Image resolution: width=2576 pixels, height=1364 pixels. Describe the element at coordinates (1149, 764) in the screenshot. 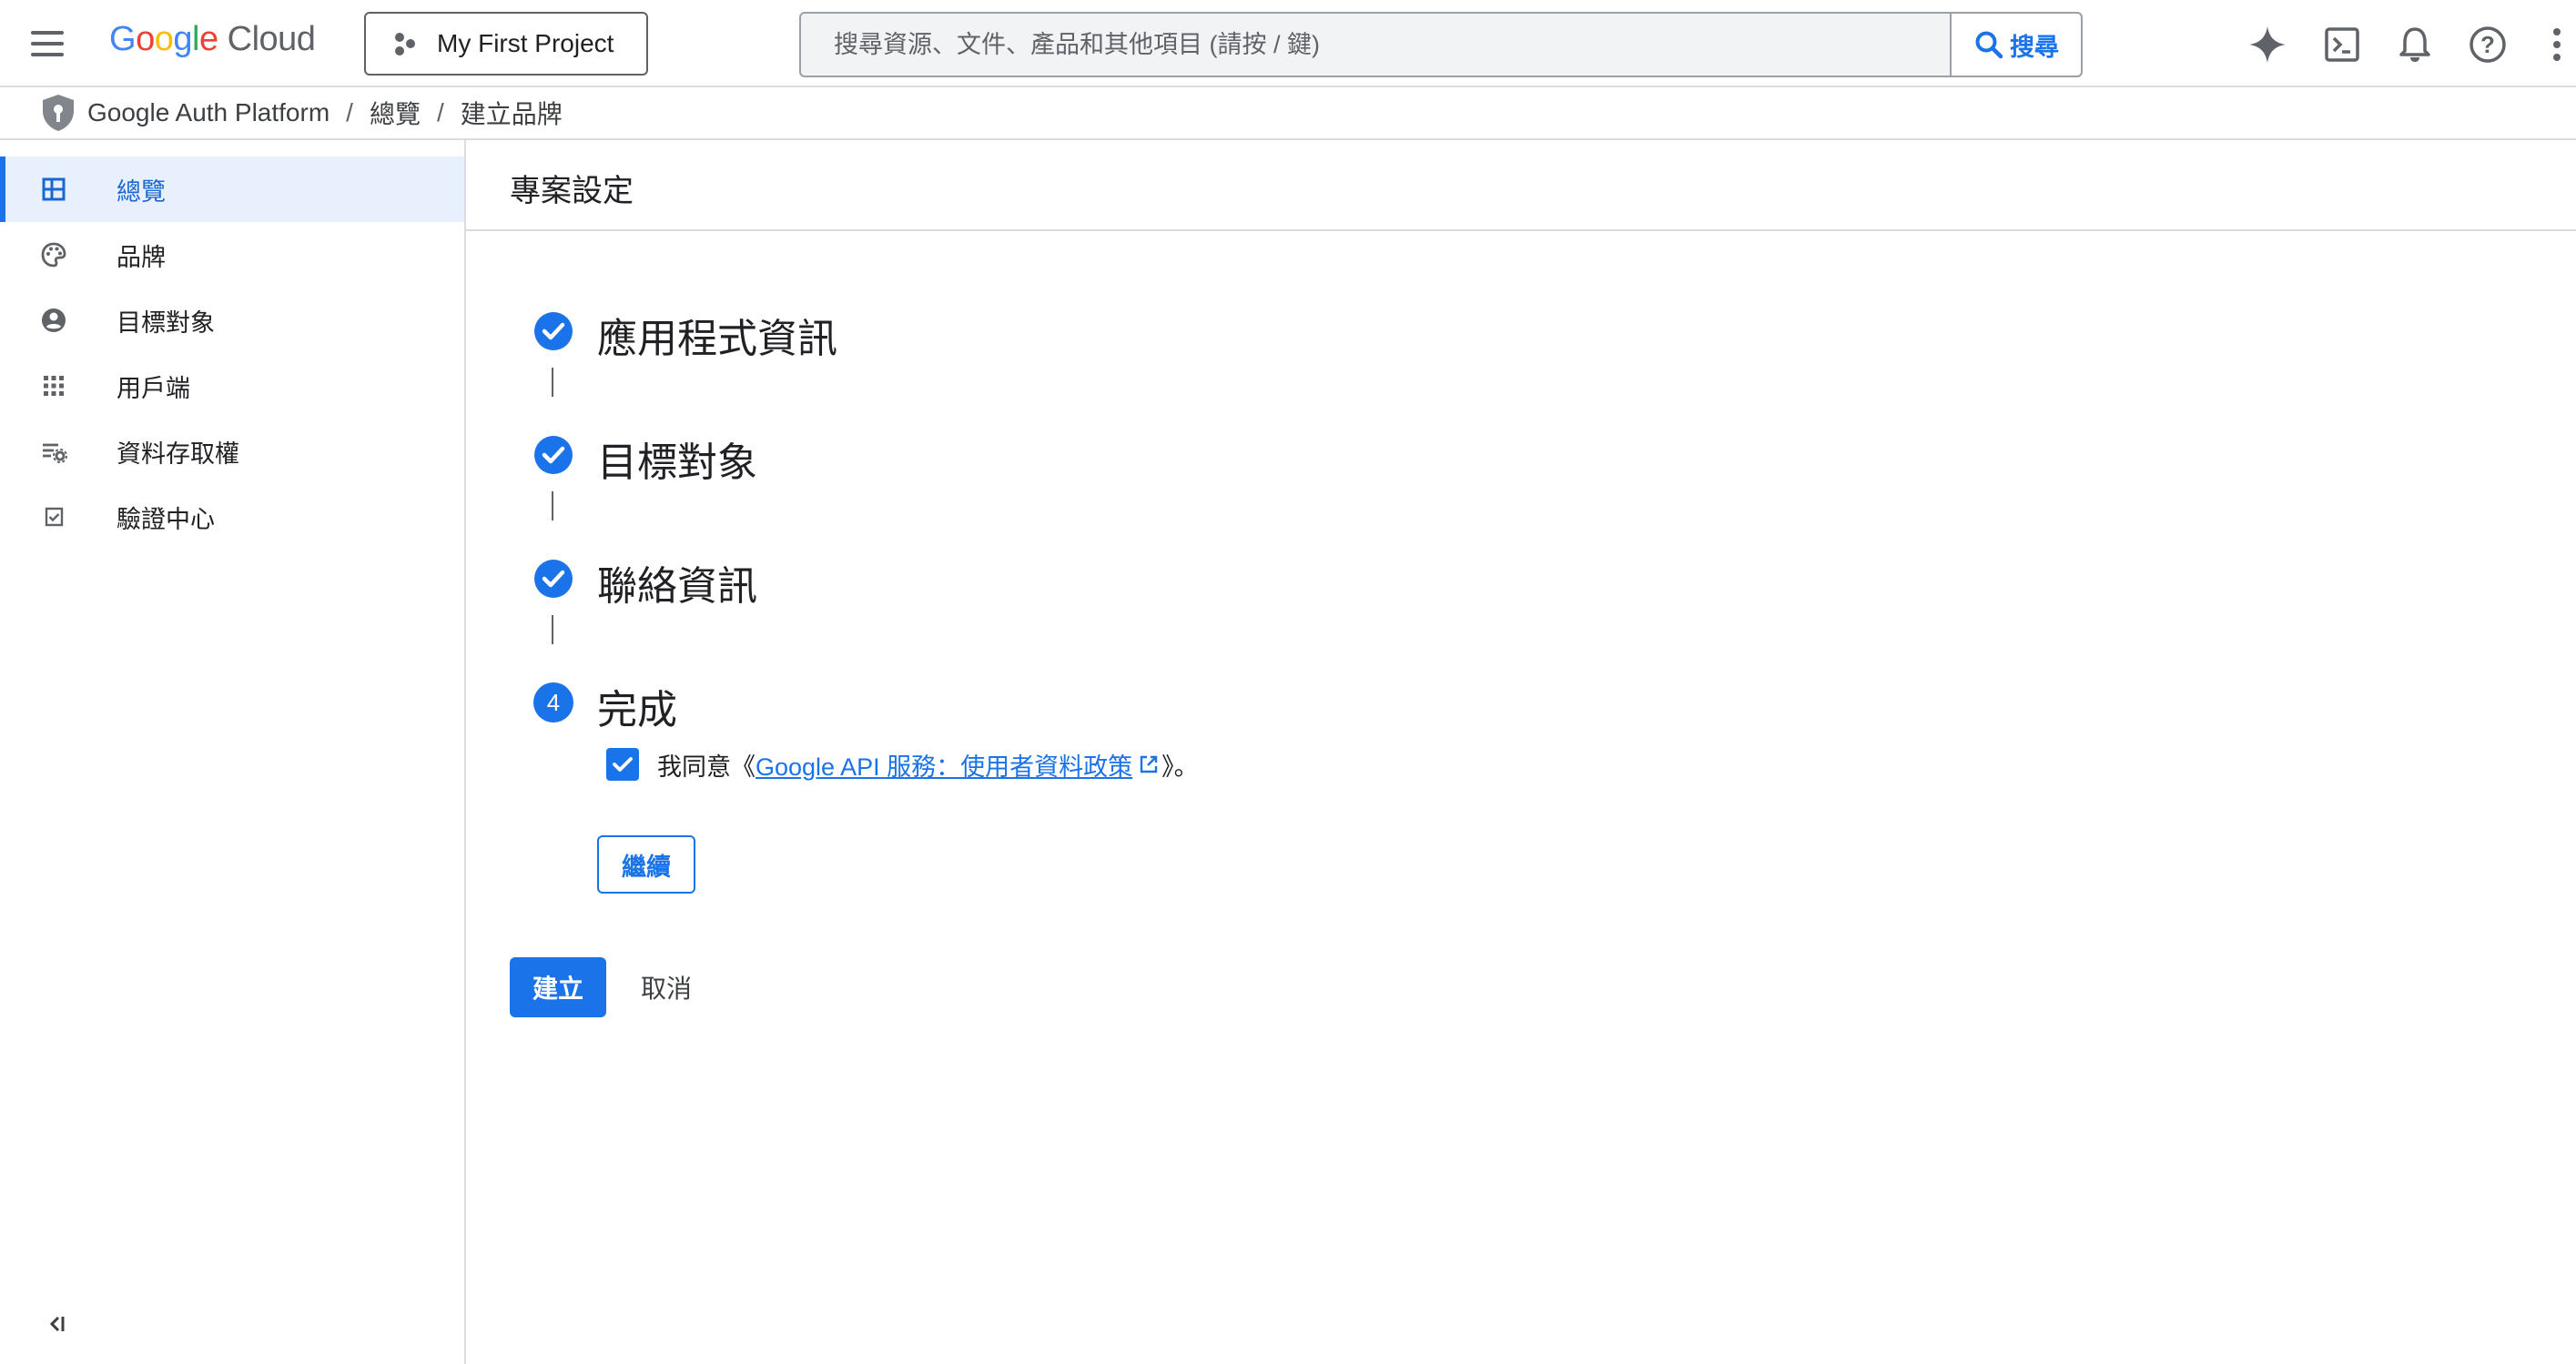

I see `open-in-new-icon` at that location.